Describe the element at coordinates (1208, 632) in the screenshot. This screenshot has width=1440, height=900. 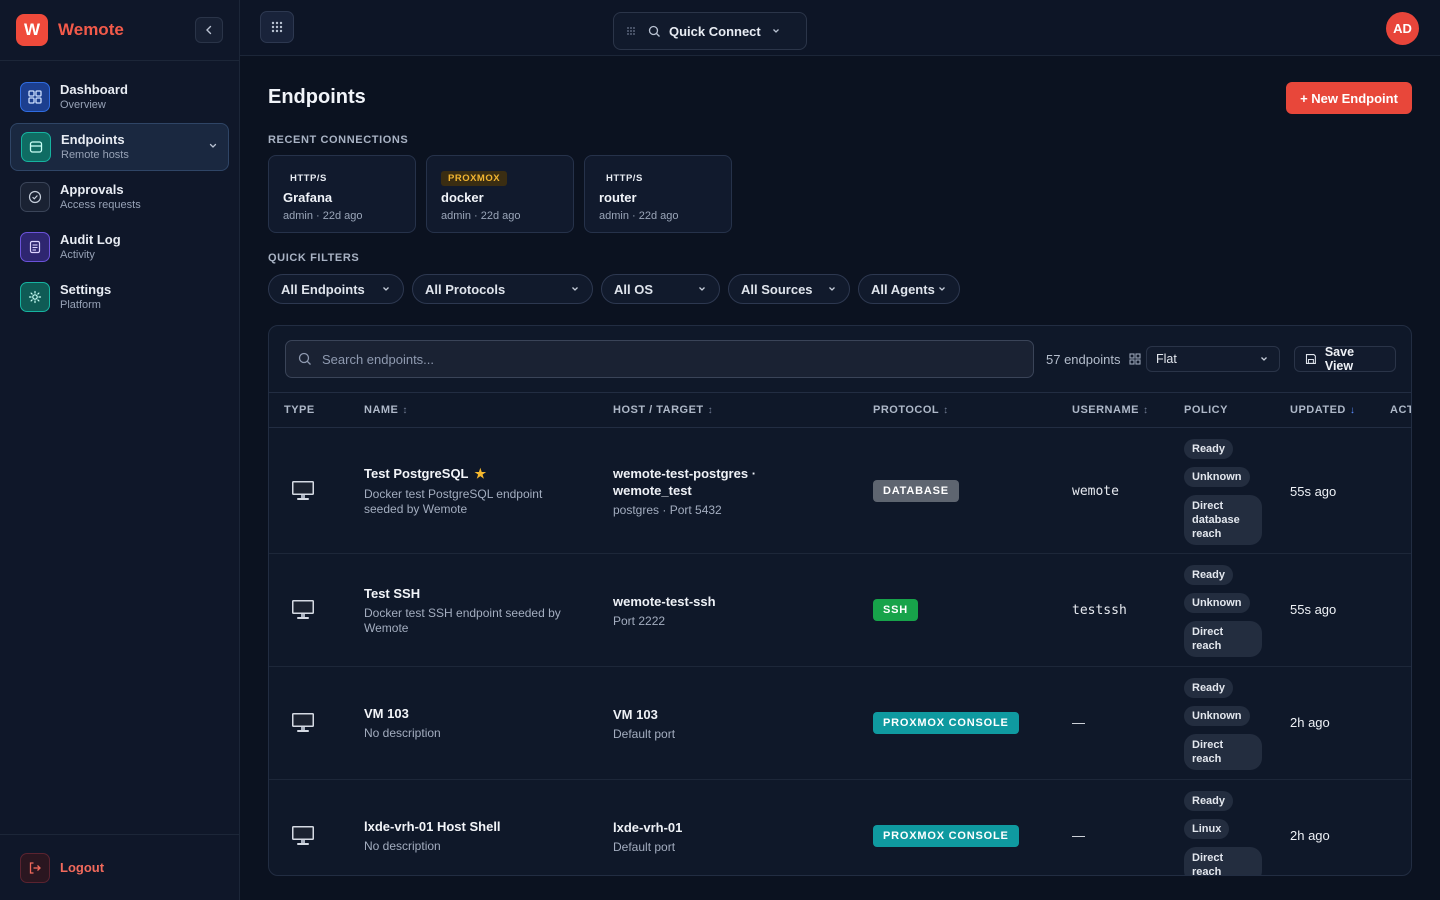
I see `policy-line: Direct` at that location.